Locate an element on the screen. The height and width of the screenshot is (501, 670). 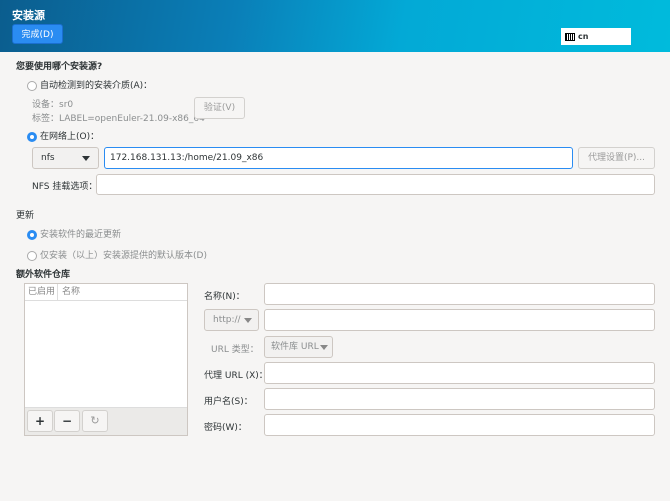
source-heading: 您要使用哪个安装源? is located at coordinates (59, 67).